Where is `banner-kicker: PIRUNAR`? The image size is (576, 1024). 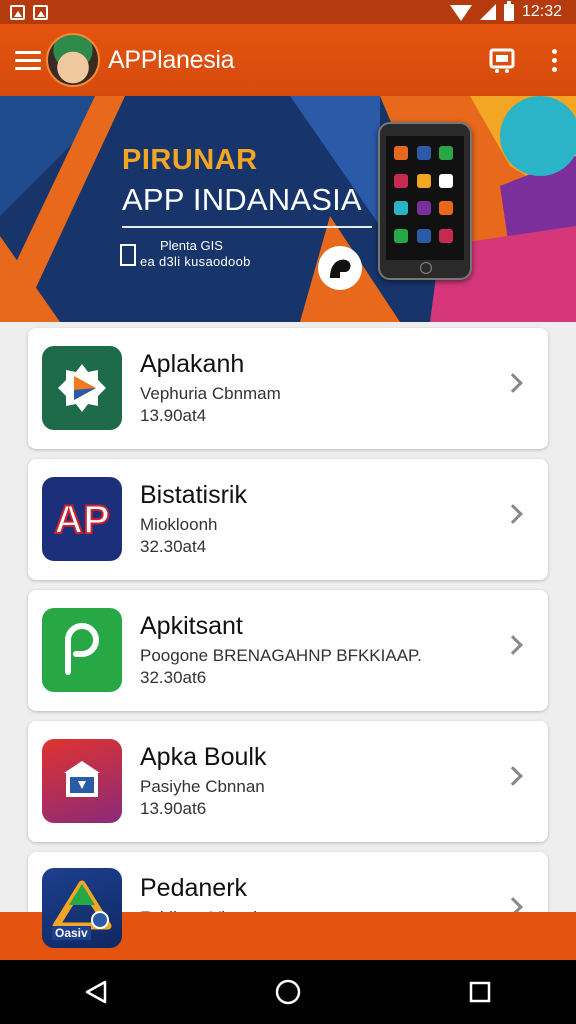 banner-kicker: PIRUNAR is located at coordinates (190, 160).